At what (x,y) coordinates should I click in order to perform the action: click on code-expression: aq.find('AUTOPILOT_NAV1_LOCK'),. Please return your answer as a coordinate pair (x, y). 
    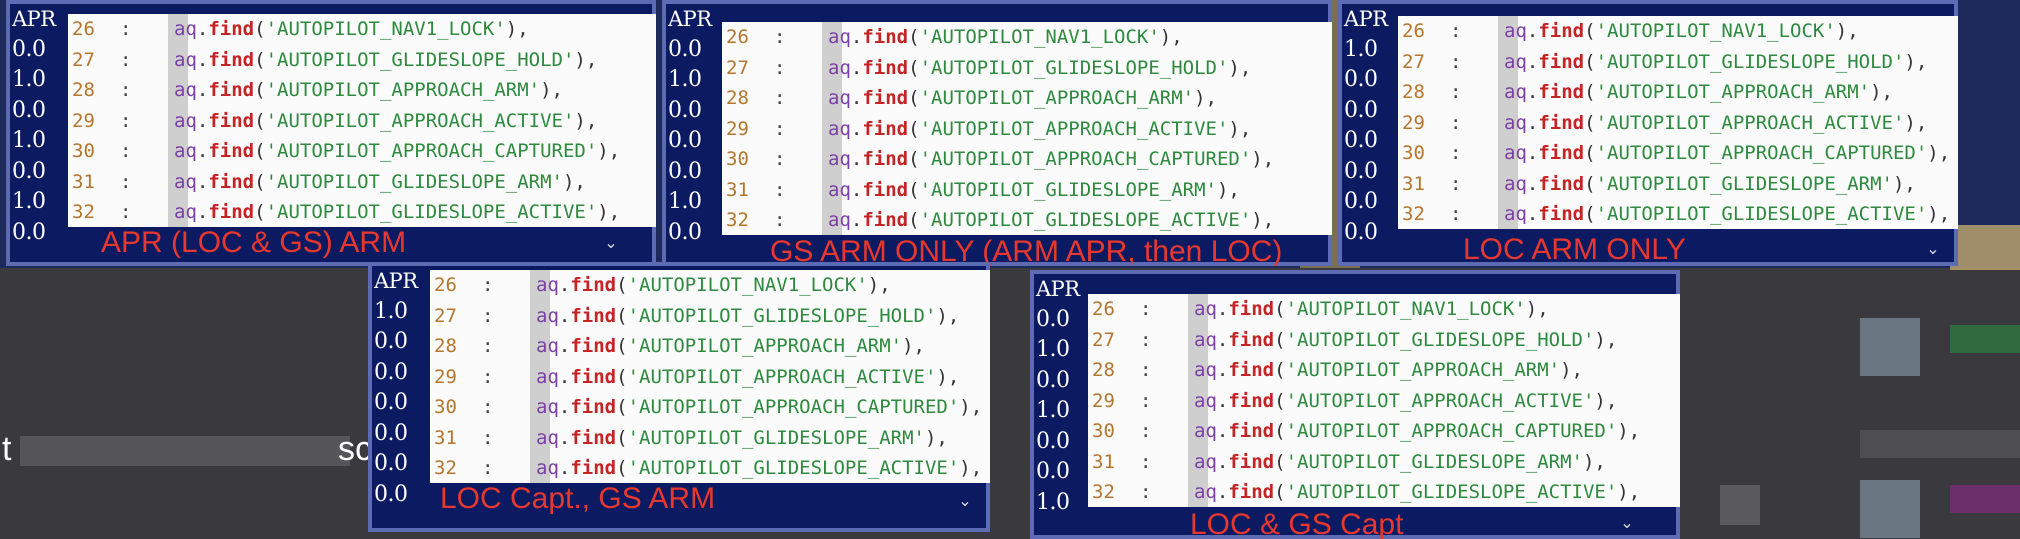
    Looking at the image, I should click on (351, 29).